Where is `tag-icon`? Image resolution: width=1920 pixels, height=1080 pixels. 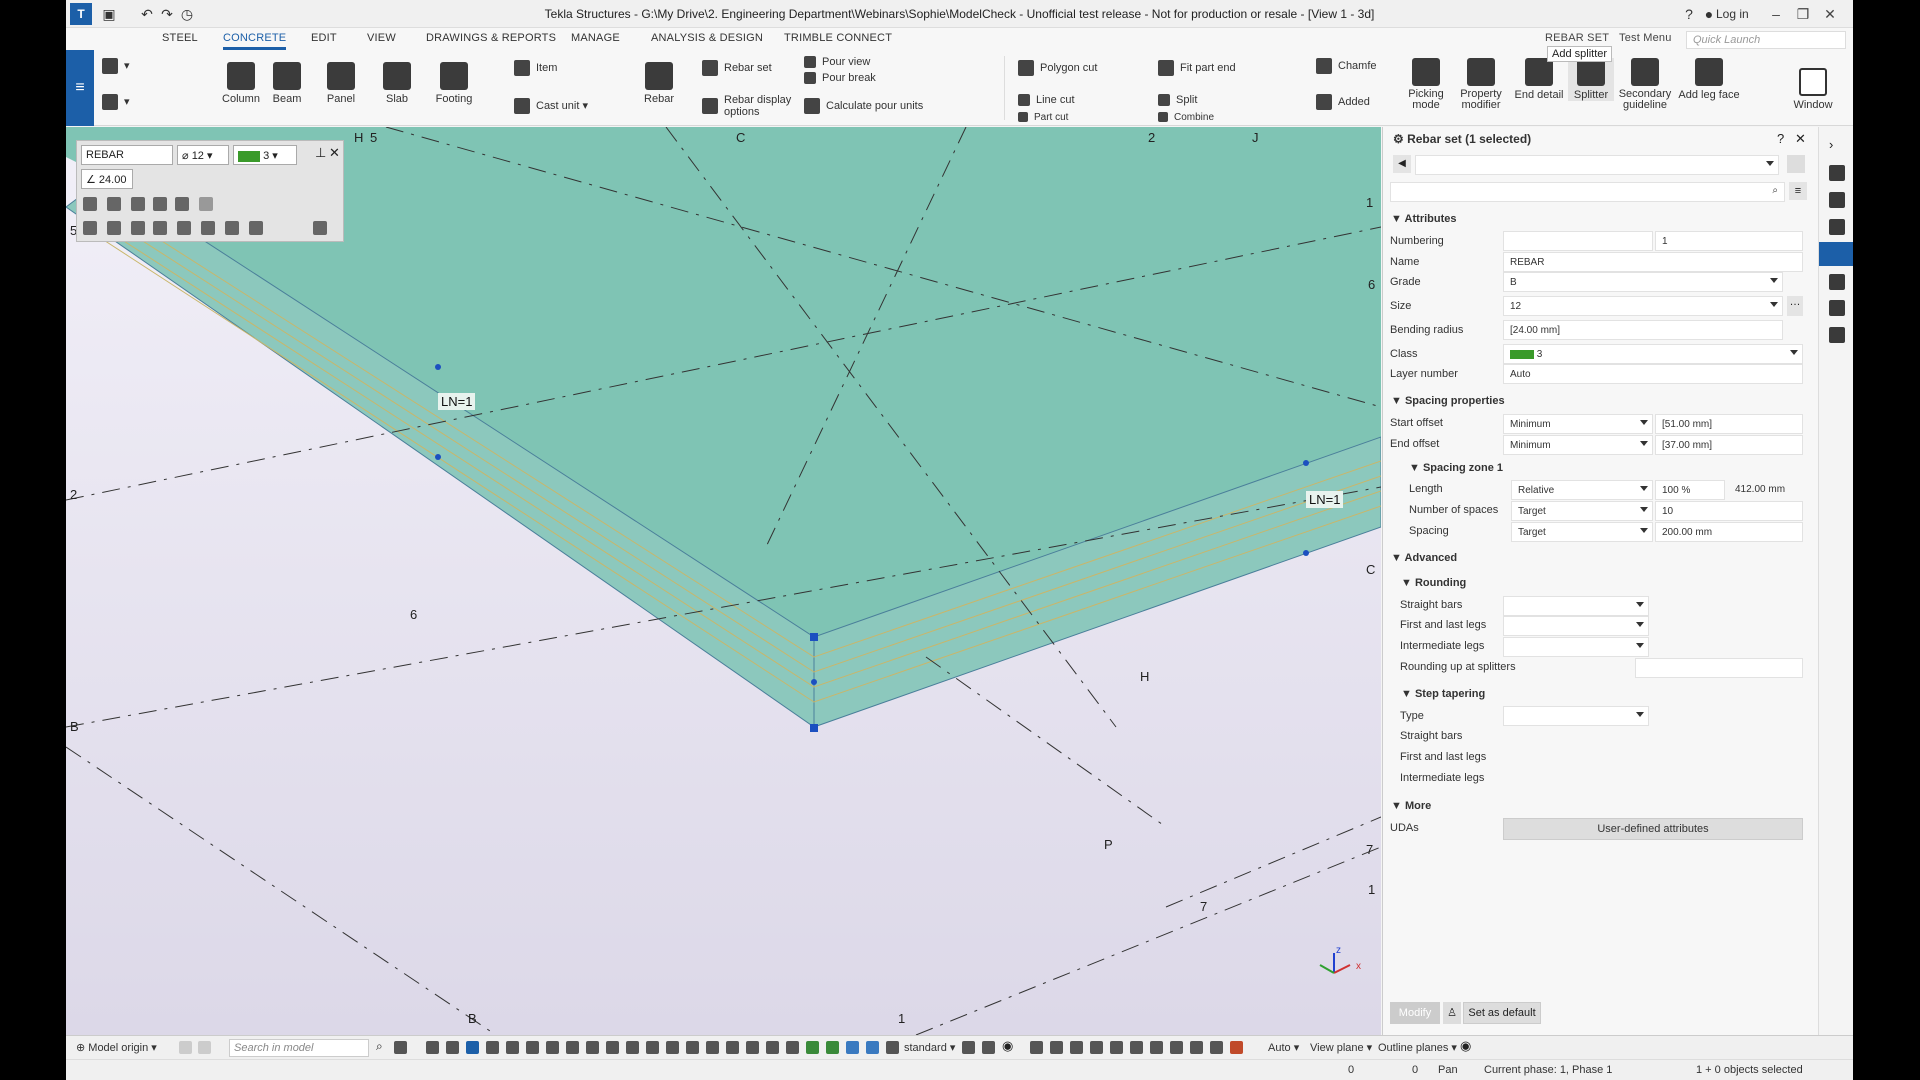
tag-icon is located at coordinates (1837, 335).